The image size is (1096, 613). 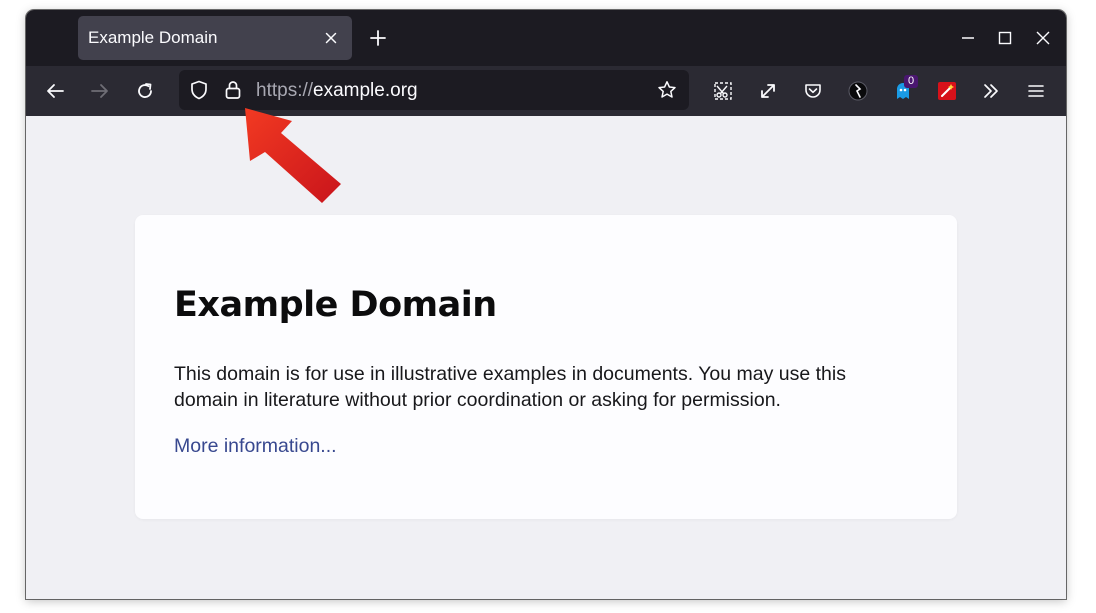 What do you see at coordinates (723, 91) in the screenshot?
I see `screenshot-icon` at bounding box center [723, 91].